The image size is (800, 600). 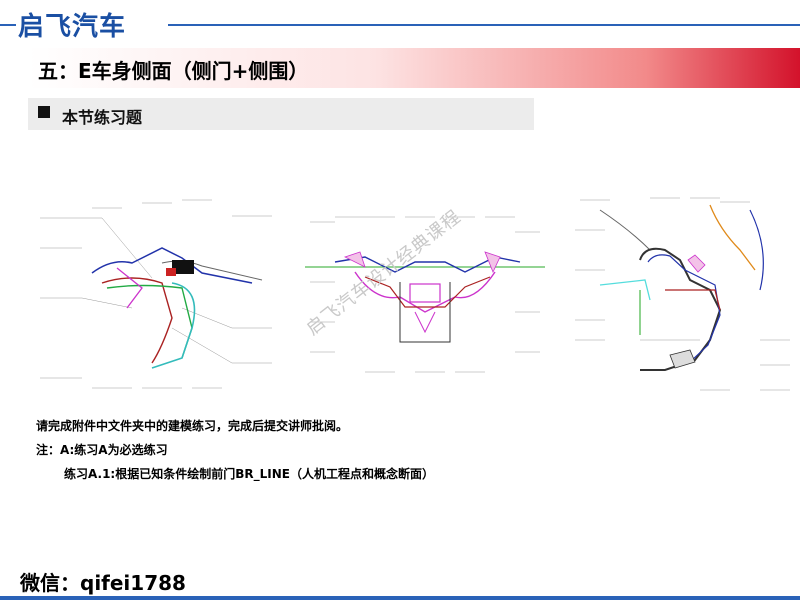 I want to click on bullet-square-icon, so click(x=44, y=112).